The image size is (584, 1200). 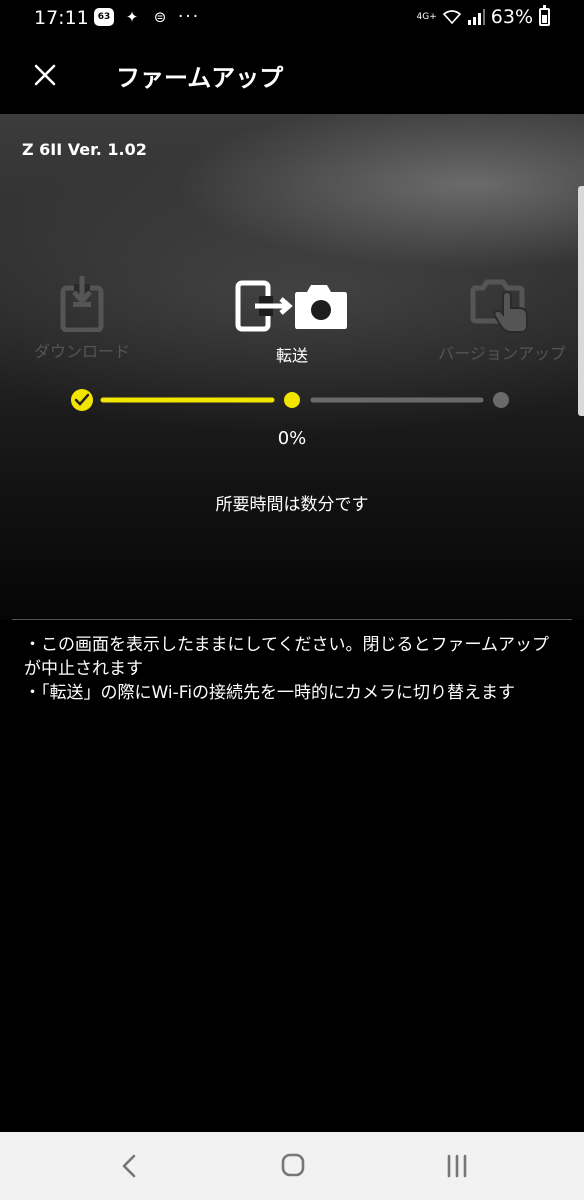 I want to click on note-item: ・「転送」の際にWi-Fiの接続先を一時的にカメラに切り替えます, so click(x=270, y=693).